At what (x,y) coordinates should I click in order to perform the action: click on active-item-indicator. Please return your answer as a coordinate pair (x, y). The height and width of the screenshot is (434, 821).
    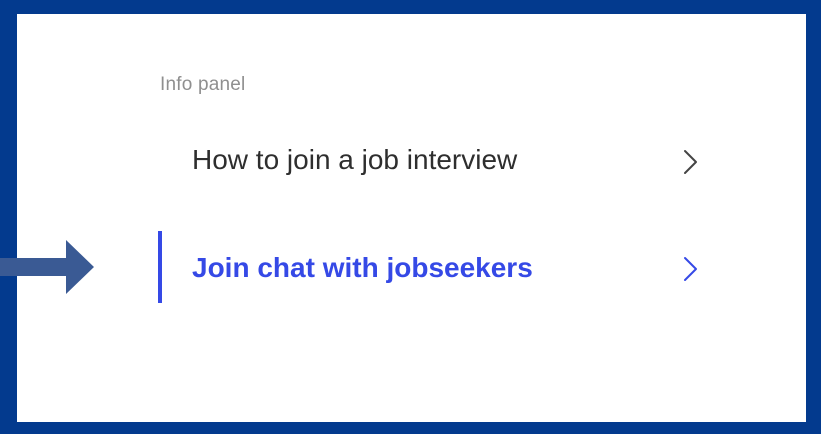
    Looking at the image, I should click on (160, 267).